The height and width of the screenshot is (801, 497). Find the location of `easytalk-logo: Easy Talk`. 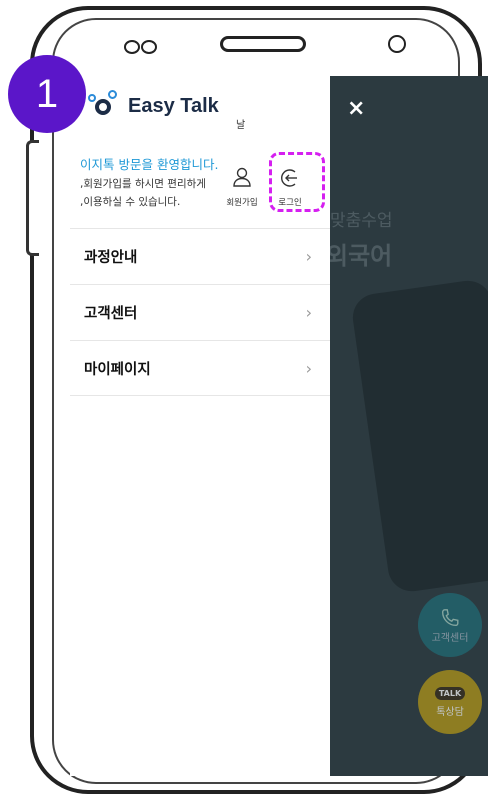

easytalk-logo: Easy Talk is located at coordinates (153, 106).